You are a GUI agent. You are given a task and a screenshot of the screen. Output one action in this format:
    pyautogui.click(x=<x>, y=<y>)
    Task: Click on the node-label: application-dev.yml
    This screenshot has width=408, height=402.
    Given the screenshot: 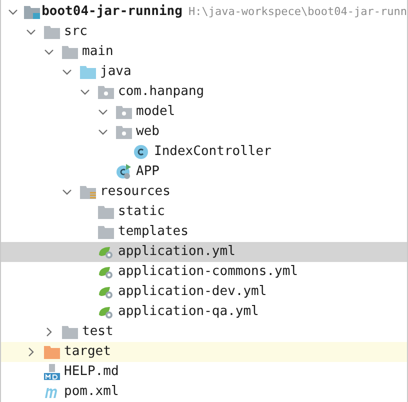 What is the action you would take?
    pyautogui.click(x=192, y=292)
    